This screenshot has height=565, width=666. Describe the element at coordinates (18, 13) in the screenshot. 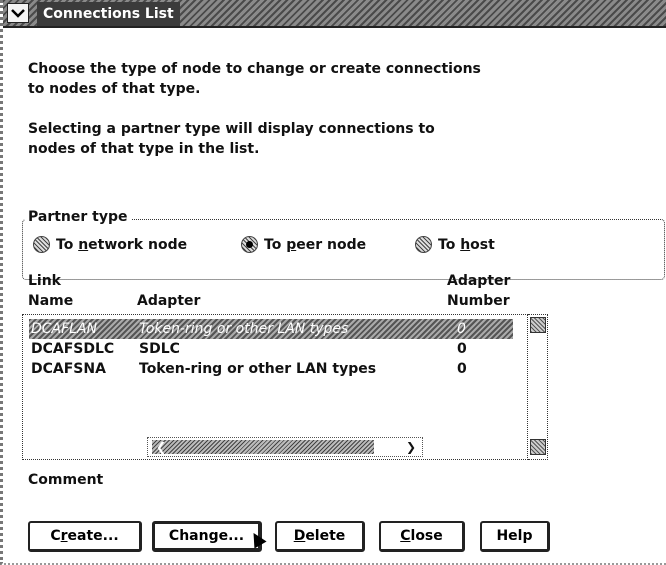

I see `system-menu-icon` at that location.